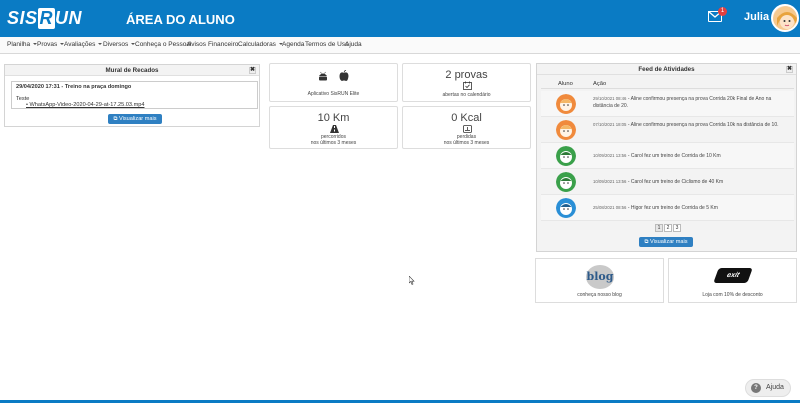 This screenshot has width=800, height=403. I want to click on mural-header: Mural de Recados ✖, so click(132, 70).